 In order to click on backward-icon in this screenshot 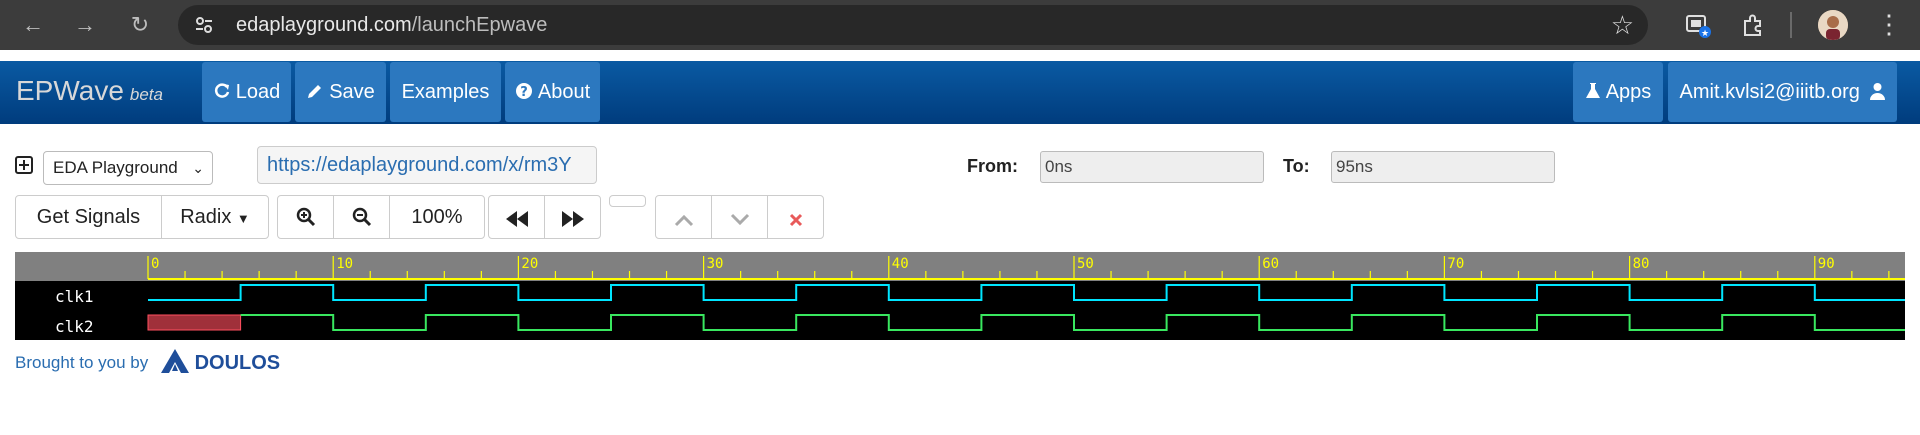, I will do `click(516, 219)`.